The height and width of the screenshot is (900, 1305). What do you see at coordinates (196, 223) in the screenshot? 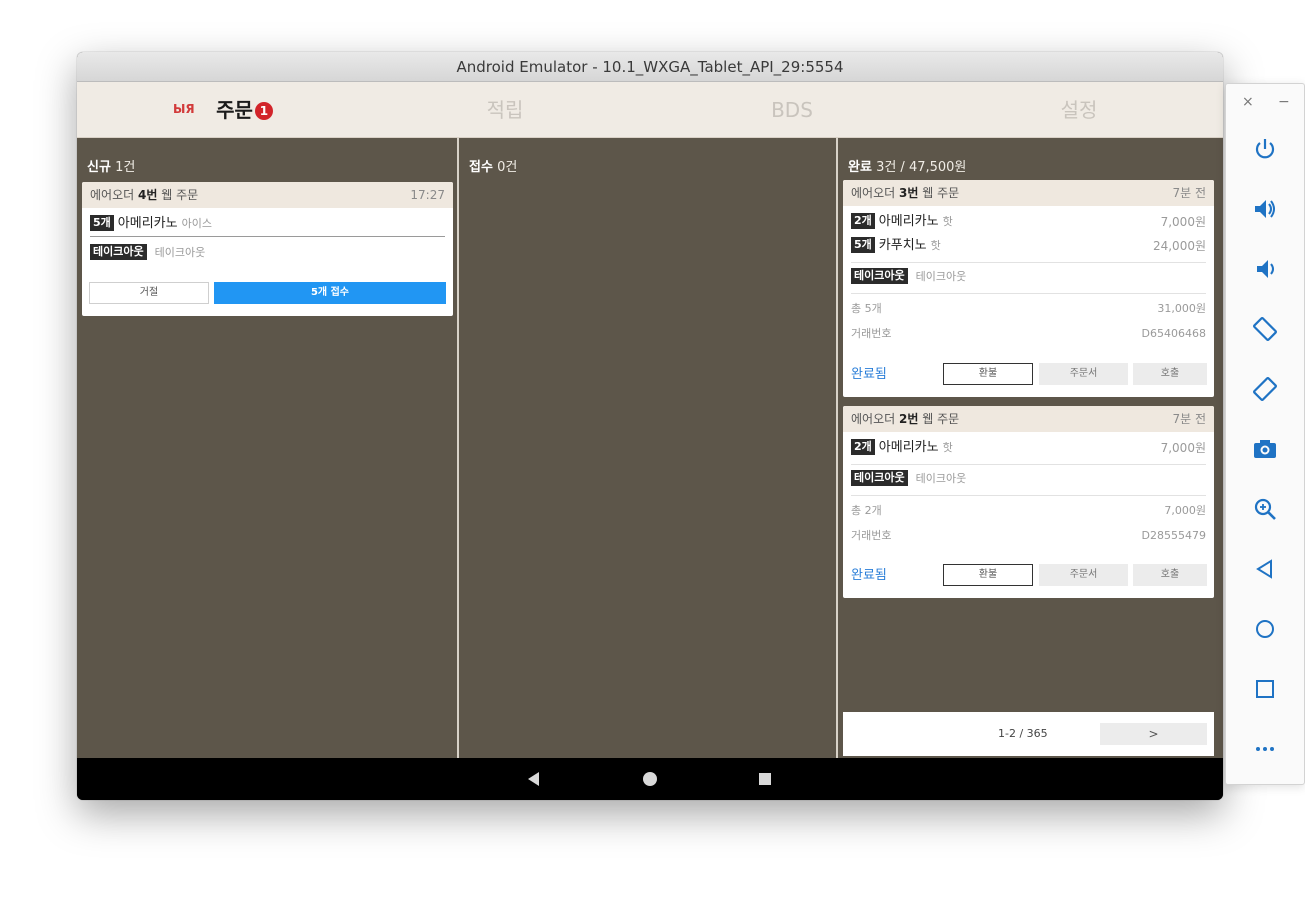
I see `item-option: 아이스` at bounding box center [196, 223].